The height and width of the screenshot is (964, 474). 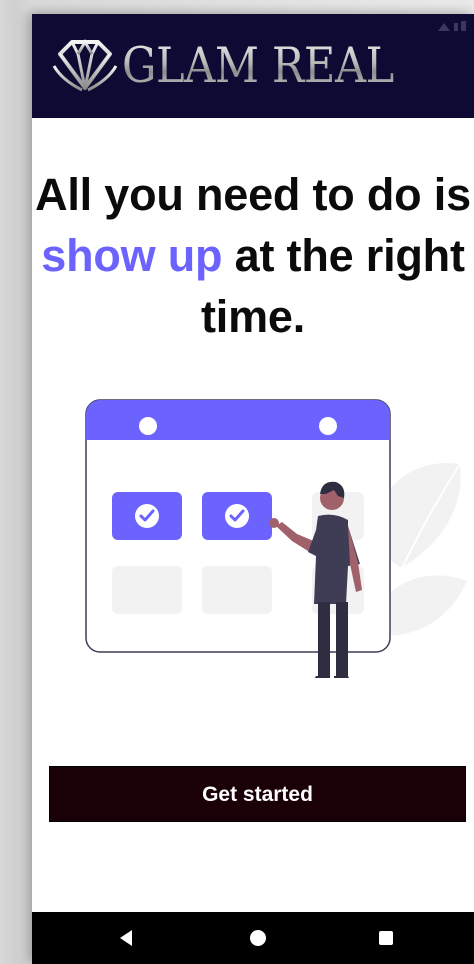 I want to click on headline-accent: show up, so click(x=132, y=255).